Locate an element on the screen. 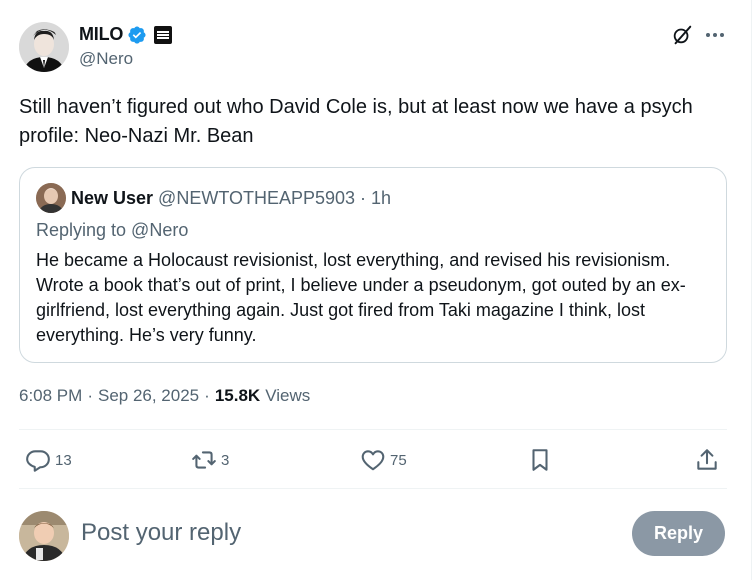 Image resolution: width=752 pixels, height=580 pixels. bookmark-icon is located at coordinates (540, 460).